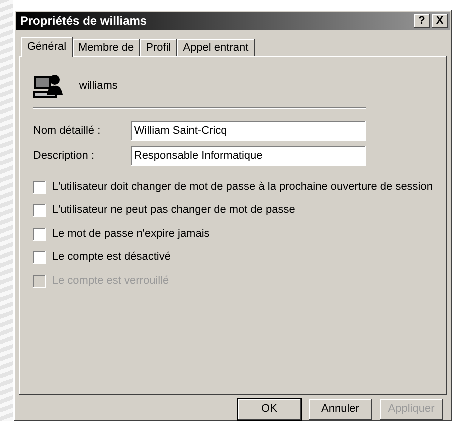 Image resolution: width=452 pixels, height=421 pixels. Describe the element at coordinates (84, 21) in the screenshot. I see `window-title: Propriétés de williams` at that location.